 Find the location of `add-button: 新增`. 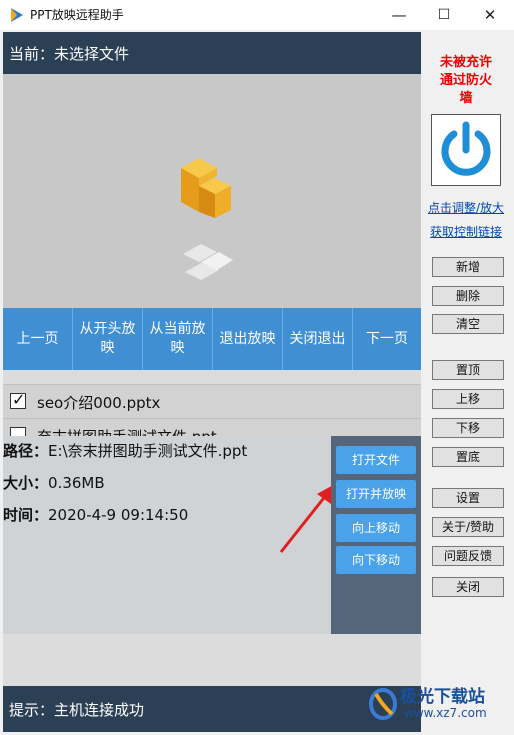

add-button: 新增 is located at coordinates (468, 267).